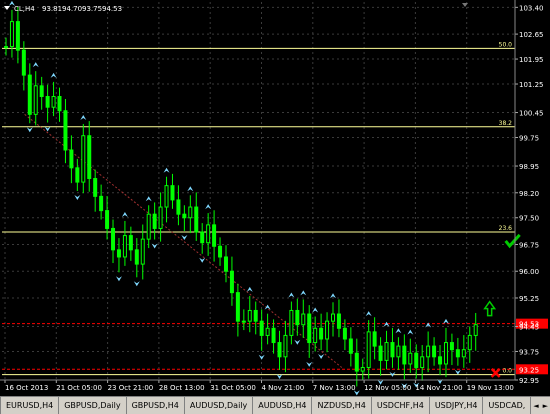  What do you see at coordinates (529, 272) in the screenshot?
I see `y-tick-label: 96.00` at bounding box center [529, 272].